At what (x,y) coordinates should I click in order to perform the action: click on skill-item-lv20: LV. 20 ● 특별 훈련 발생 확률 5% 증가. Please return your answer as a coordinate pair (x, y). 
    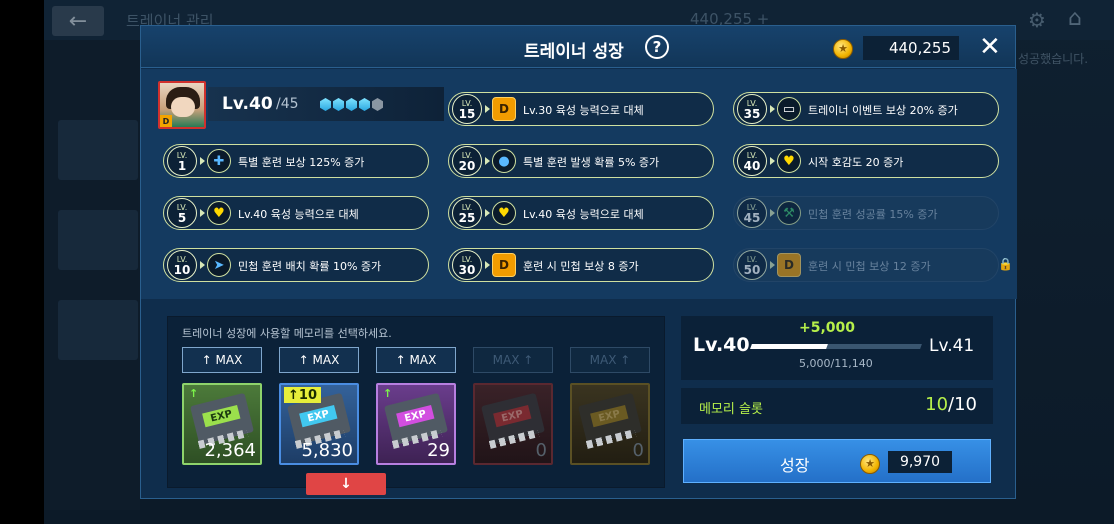
    Looking at the image, I should click on (581, 161).